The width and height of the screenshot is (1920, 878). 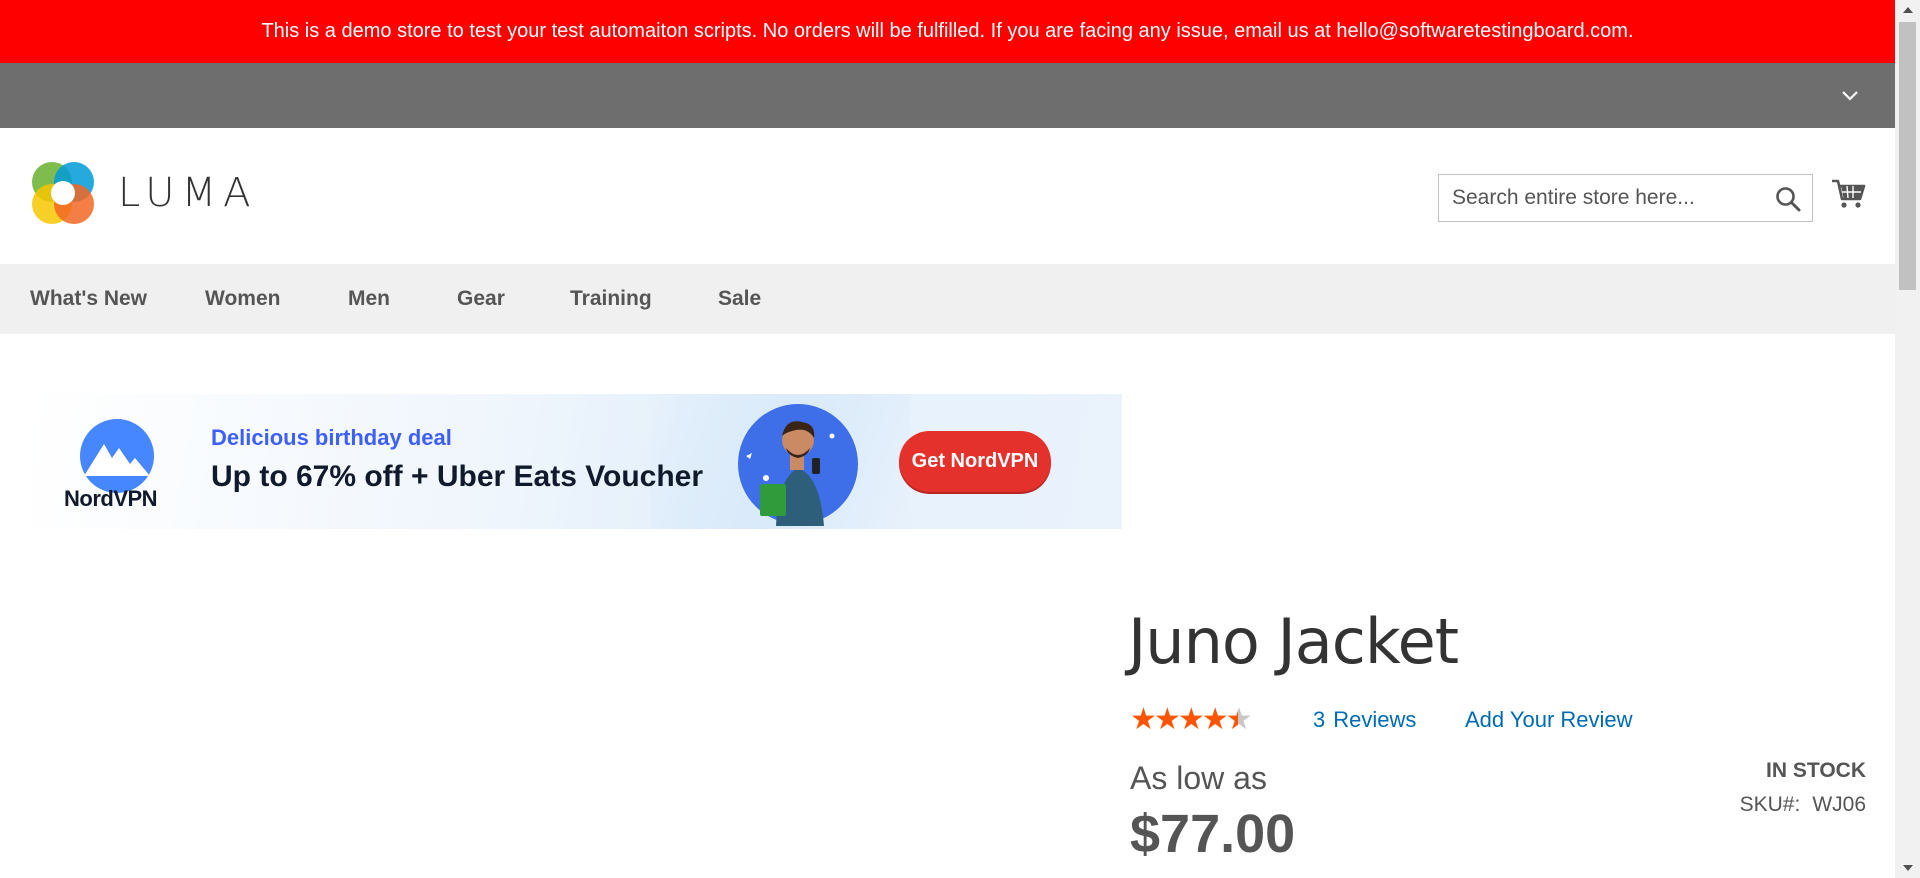 I want to click on nav-item-men: Men, so click(x=369, y=299).